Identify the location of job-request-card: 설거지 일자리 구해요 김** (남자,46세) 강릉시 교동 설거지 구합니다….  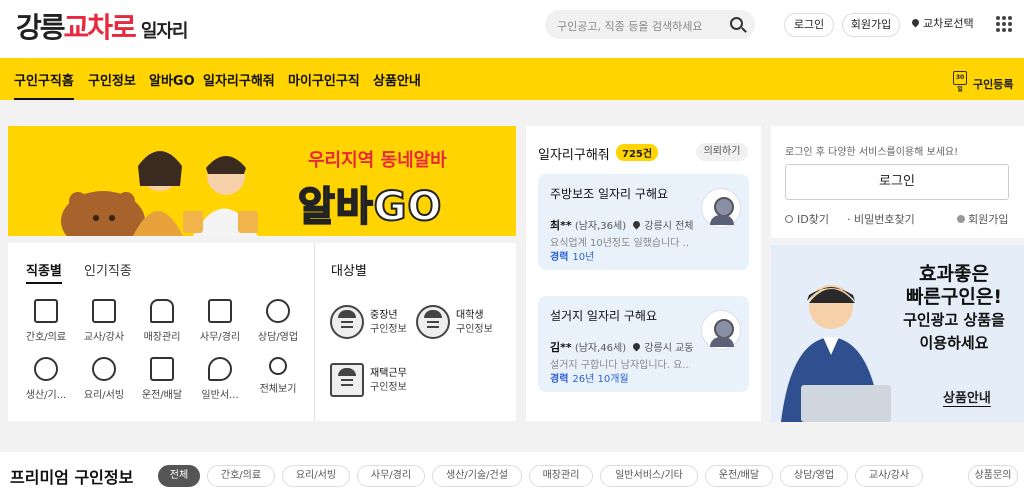
(643, 344).